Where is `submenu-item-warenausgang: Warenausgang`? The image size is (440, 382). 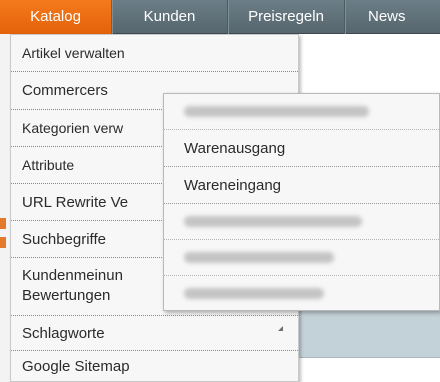
submenu-item-warenausgang: Warenausgang is located at coordinates (301, 148).